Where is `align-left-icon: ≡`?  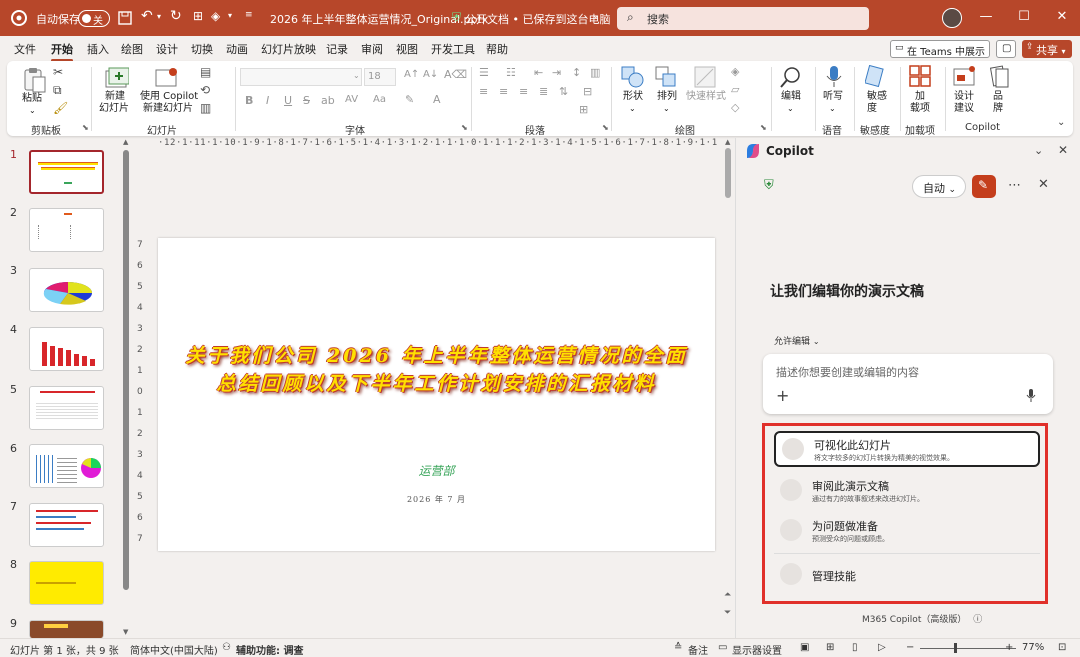
align-left-icon: ≡ is located at coordinates (483, 91).